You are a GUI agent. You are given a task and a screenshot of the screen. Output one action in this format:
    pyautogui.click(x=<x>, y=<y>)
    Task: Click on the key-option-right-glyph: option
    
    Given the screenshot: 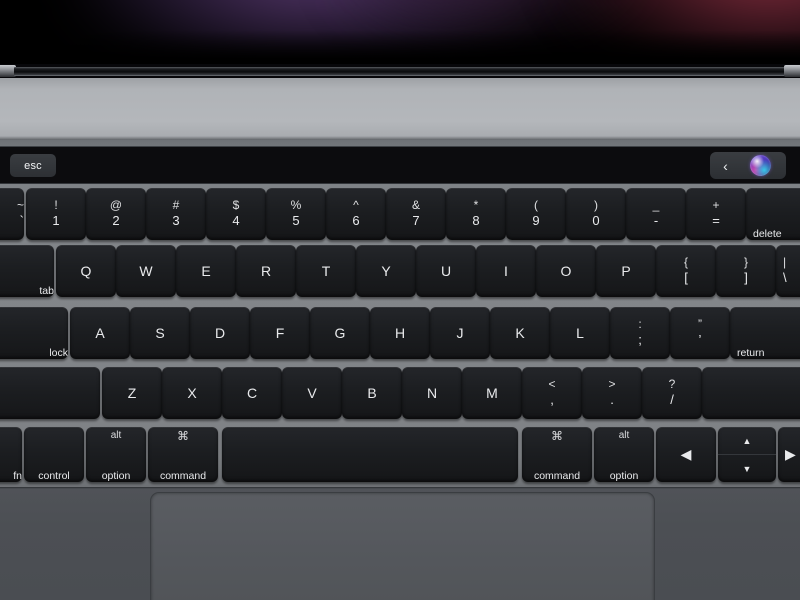 What is the action you would take?
    pyautogui.click(x=624, y=475)
    